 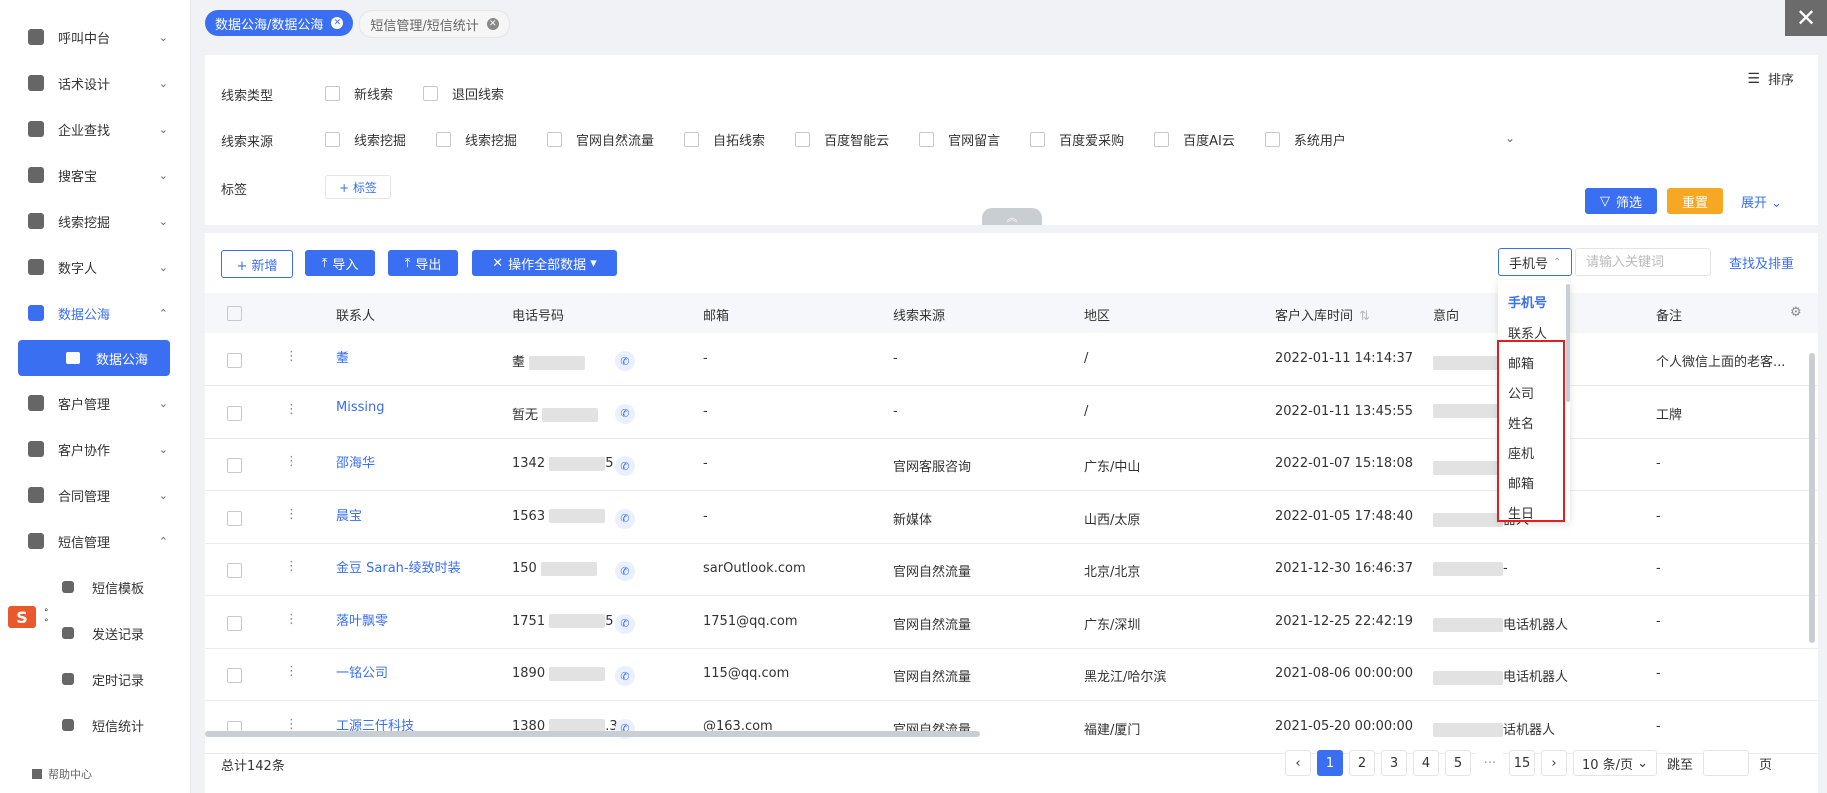 What do you see at coordinates (1305, 139) in the screenshot?
I see `checkbox-source: 系统用户` at bounding box center [1305, 139].